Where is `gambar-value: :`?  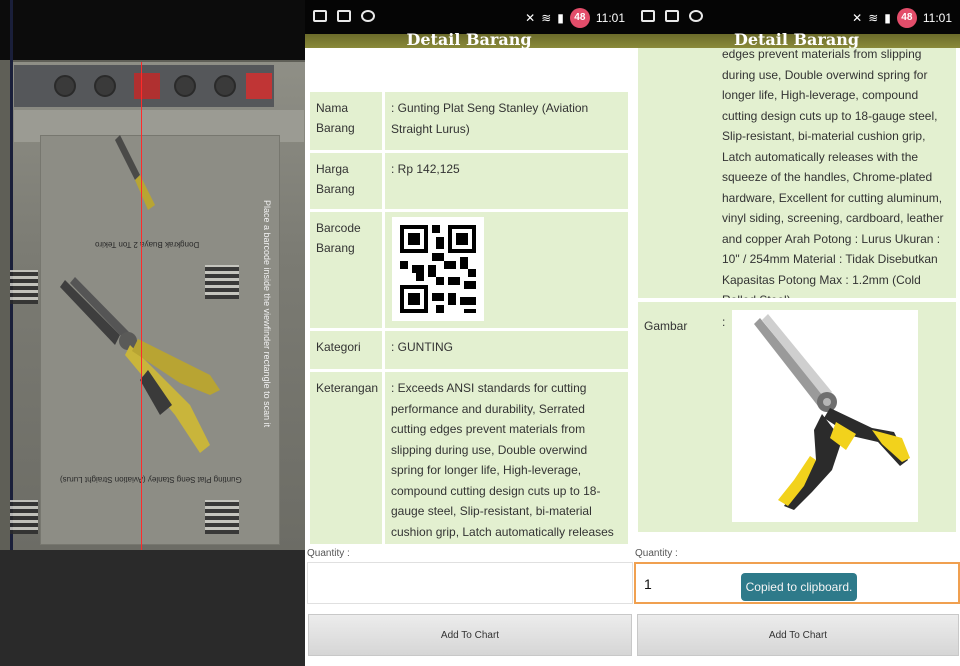 gambar-value: : is located at coordinates (836, 417).